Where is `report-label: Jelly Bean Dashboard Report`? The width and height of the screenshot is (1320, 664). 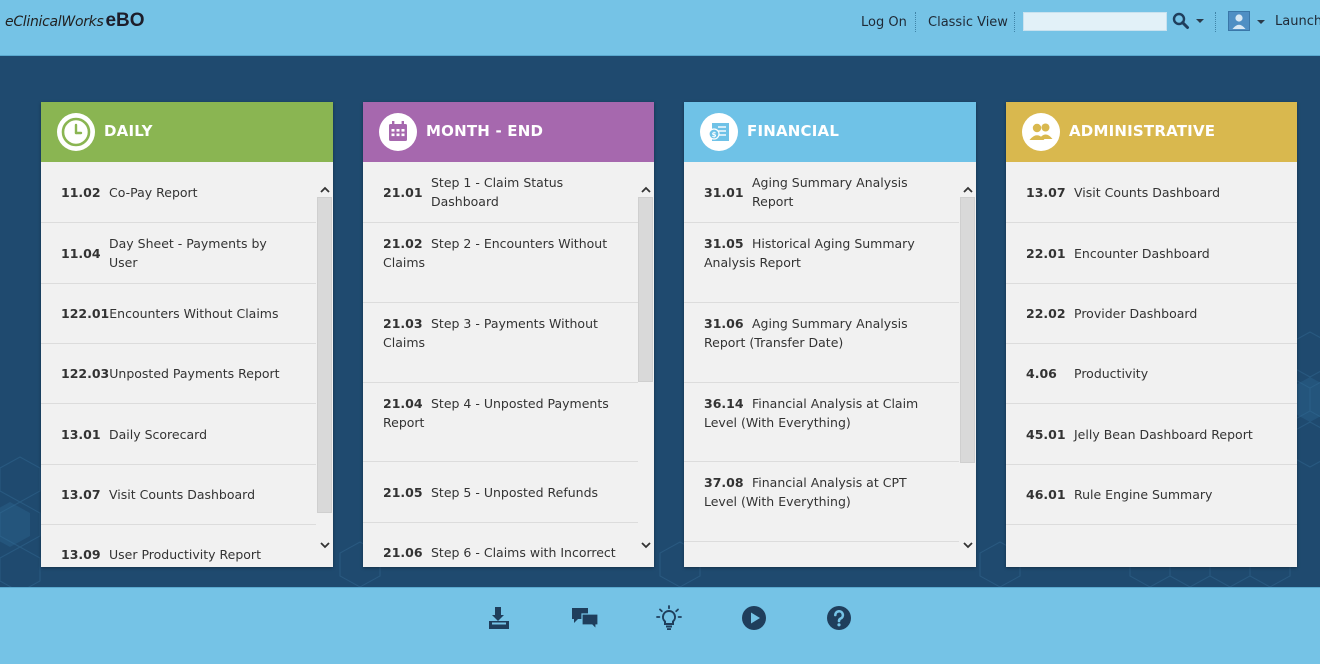 report-label: Jelly Bean Dashboard Report is located at coordinates (1163, 434).